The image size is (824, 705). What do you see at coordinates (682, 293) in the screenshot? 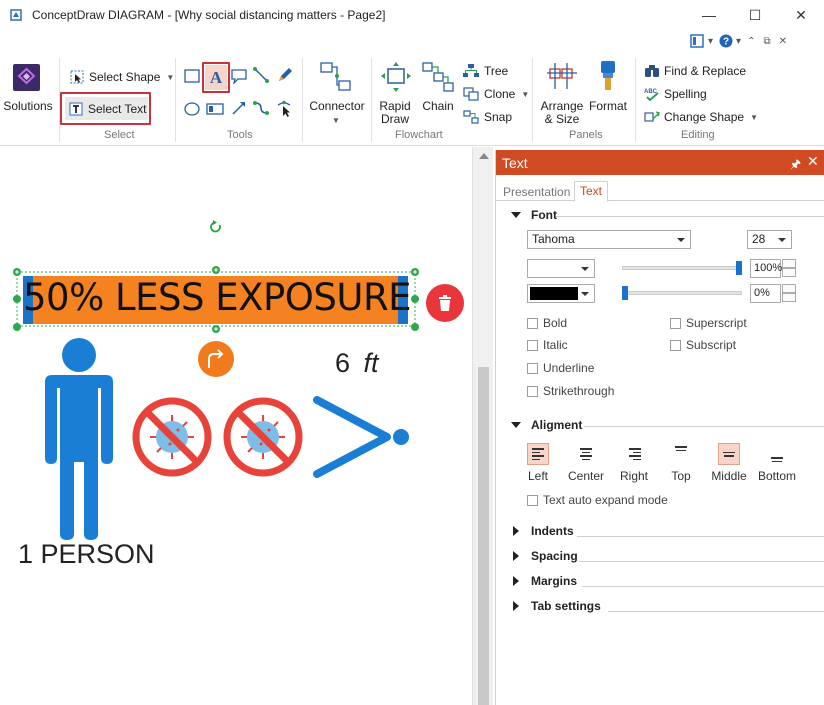
I see `text-opacity-slider` at bounding box center [682, 293].